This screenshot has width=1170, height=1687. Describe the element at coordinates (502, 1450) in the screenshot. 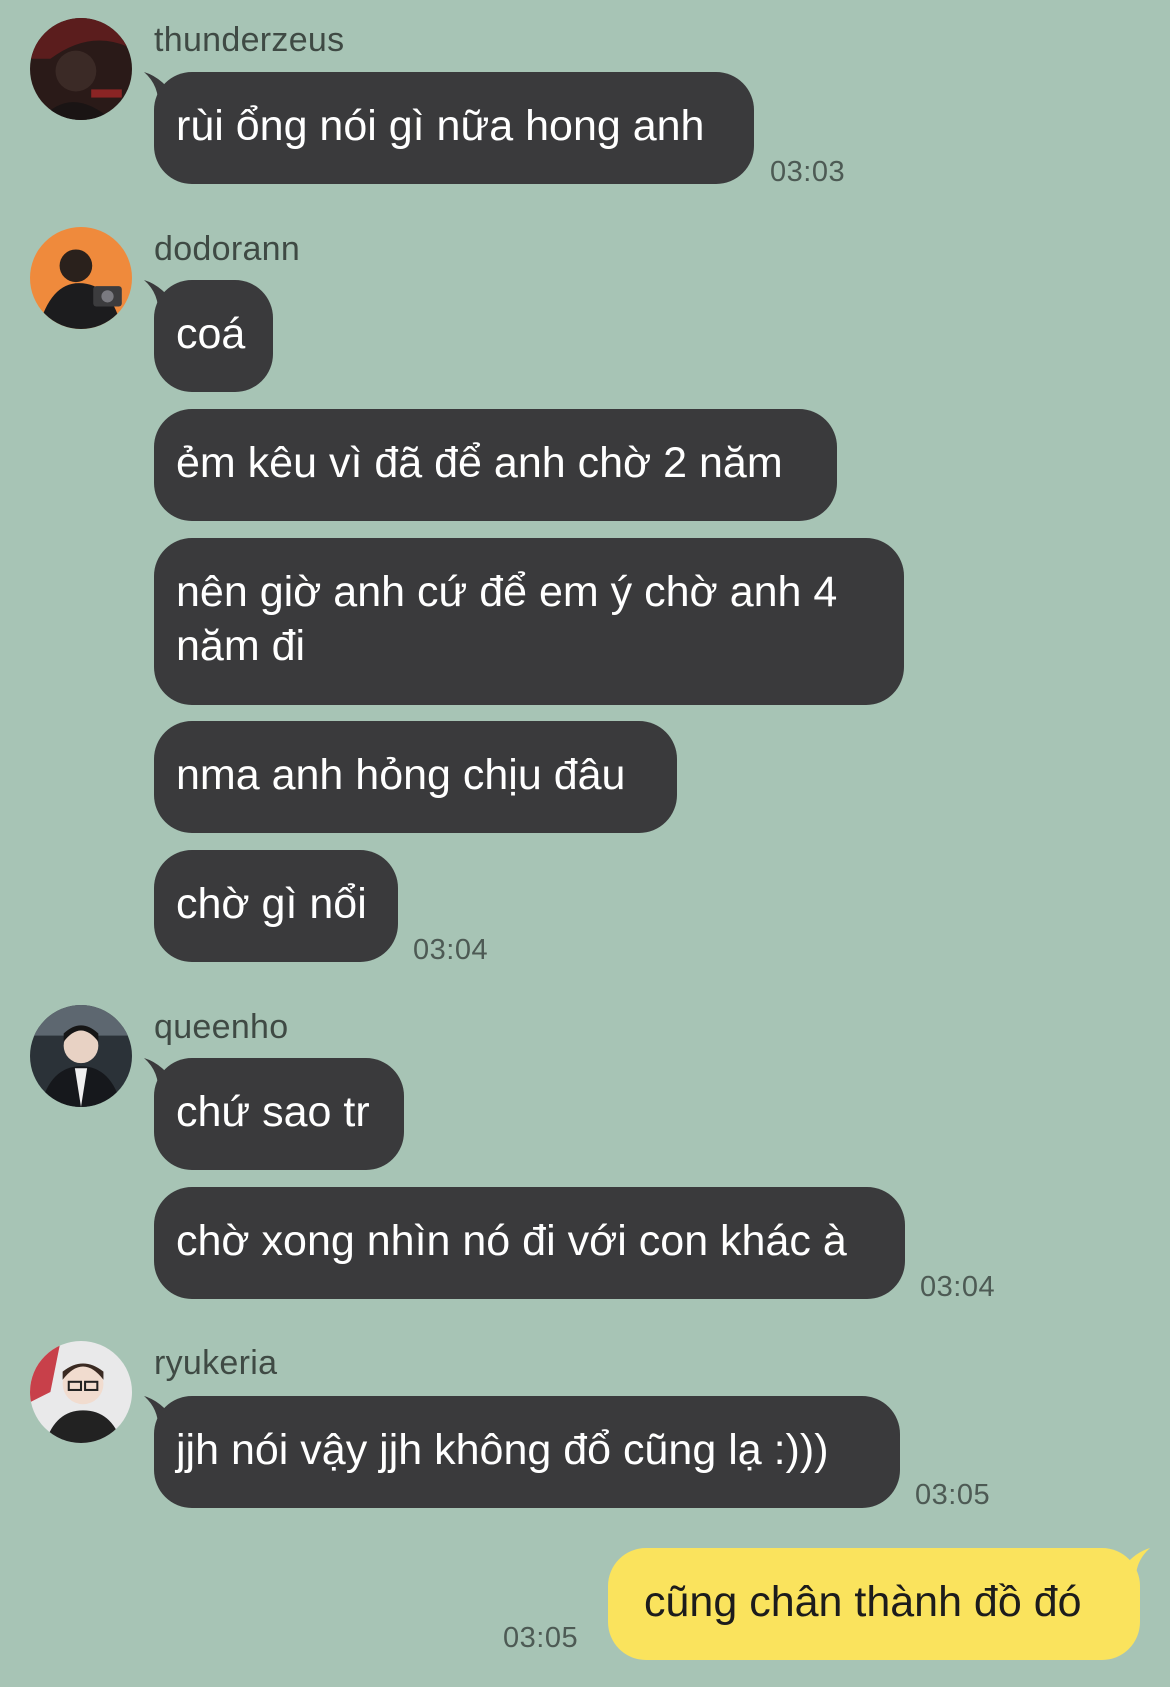

I see `message-text: jjh nói vậy jjh không đổ cũng lạ :)))` at that location.